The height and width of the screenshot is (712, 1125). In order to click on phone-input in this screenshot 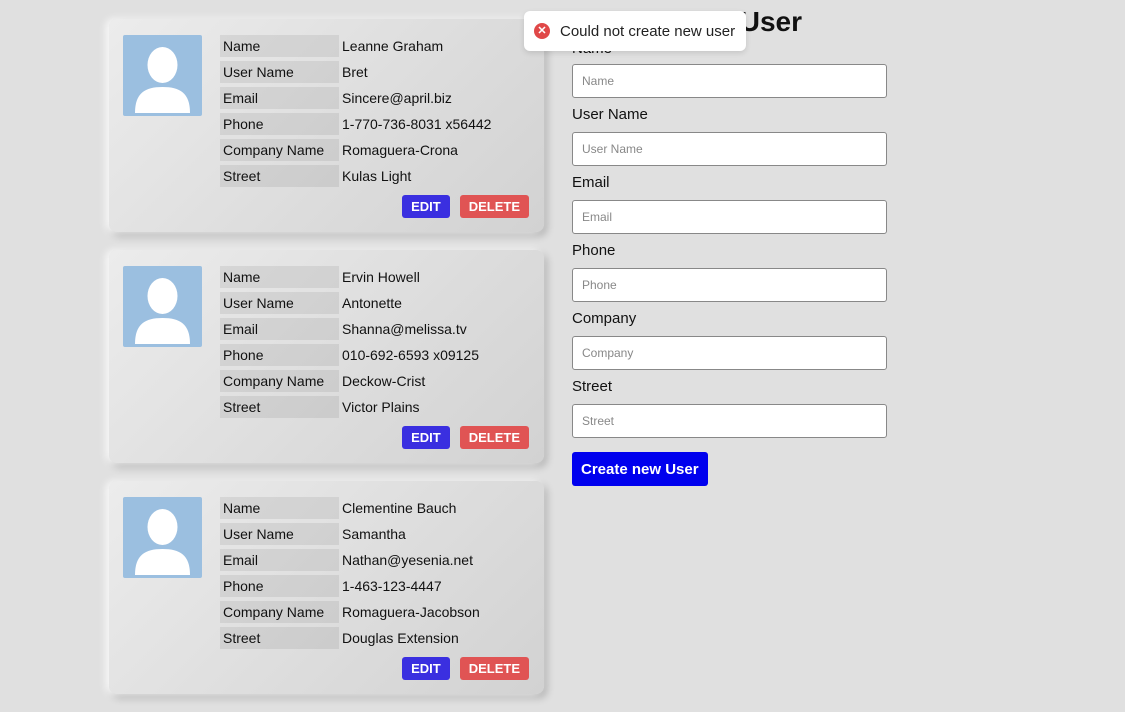, I will do `click(729, 285)`.